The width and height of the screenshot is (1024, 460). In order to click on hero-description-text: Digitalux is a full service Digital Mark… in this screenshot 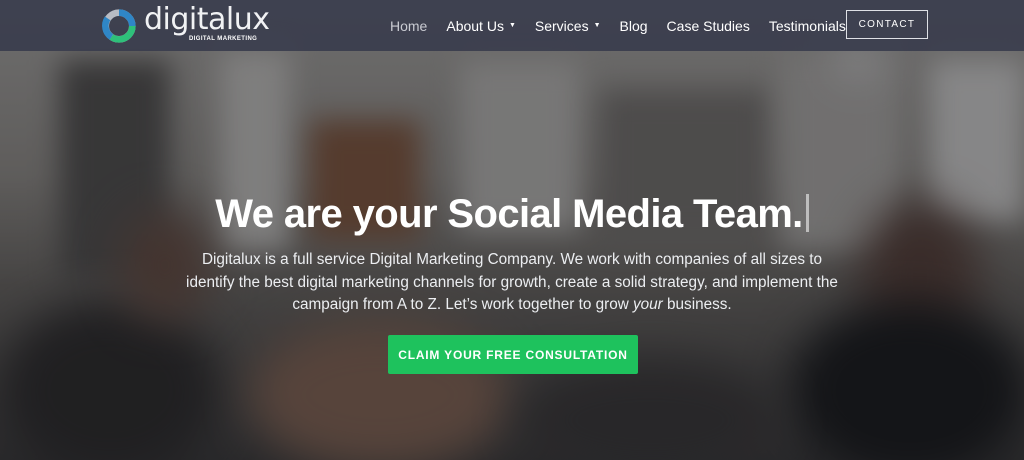, I will do `click(512, 282)`.